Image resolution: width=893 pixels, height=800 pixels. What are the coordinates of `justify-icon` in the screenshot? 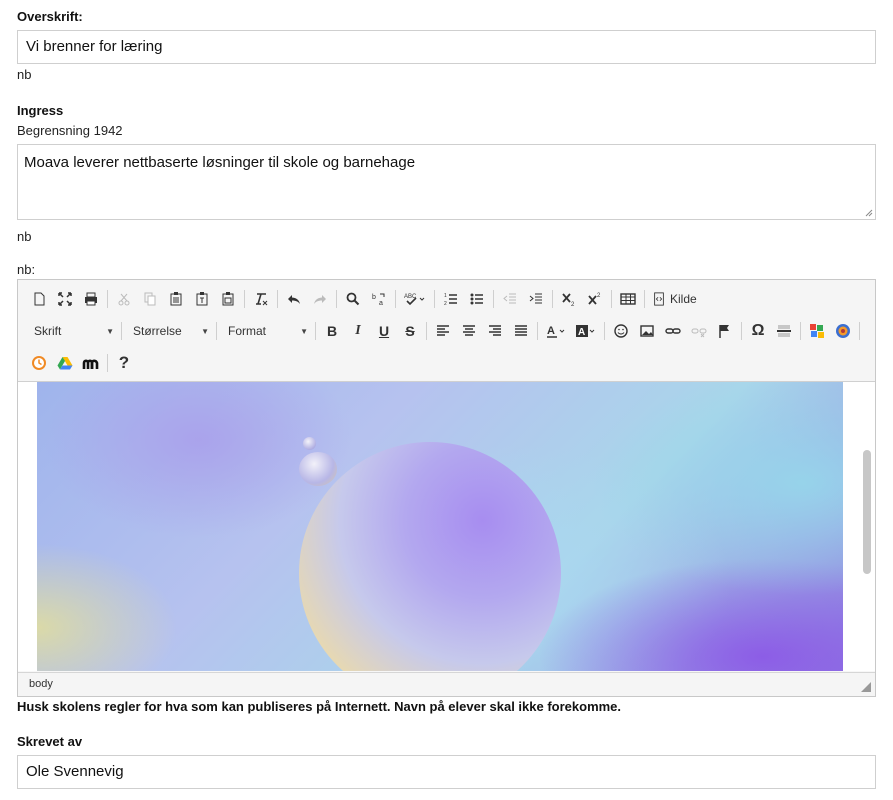 It's located at (521, 331).